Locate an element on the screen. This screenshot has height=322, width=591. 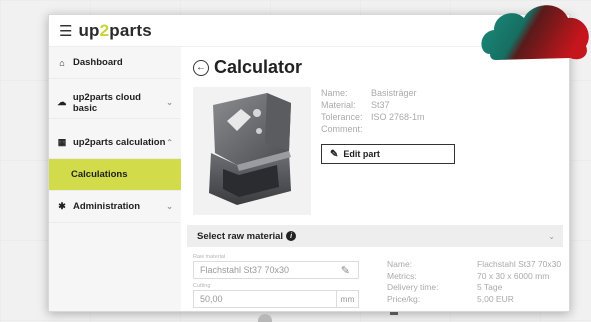
cutting-input: 50,00 mm is located at coordinates (276, 299).